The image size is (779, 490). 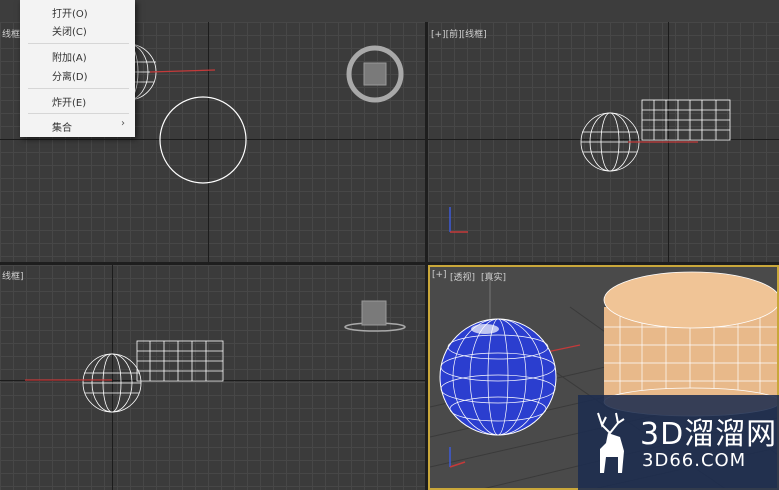 I want to click on watermark-title: 3D溜溜网, so click(x=709, y=434).